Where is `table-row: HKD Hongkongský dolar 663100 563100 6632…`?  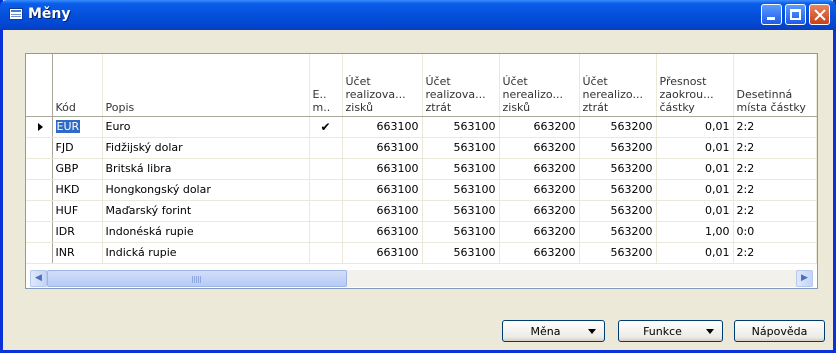 table-row: HKD Hongkongský dolar 663100 563100 6632… is located at coordinates (421, 190).